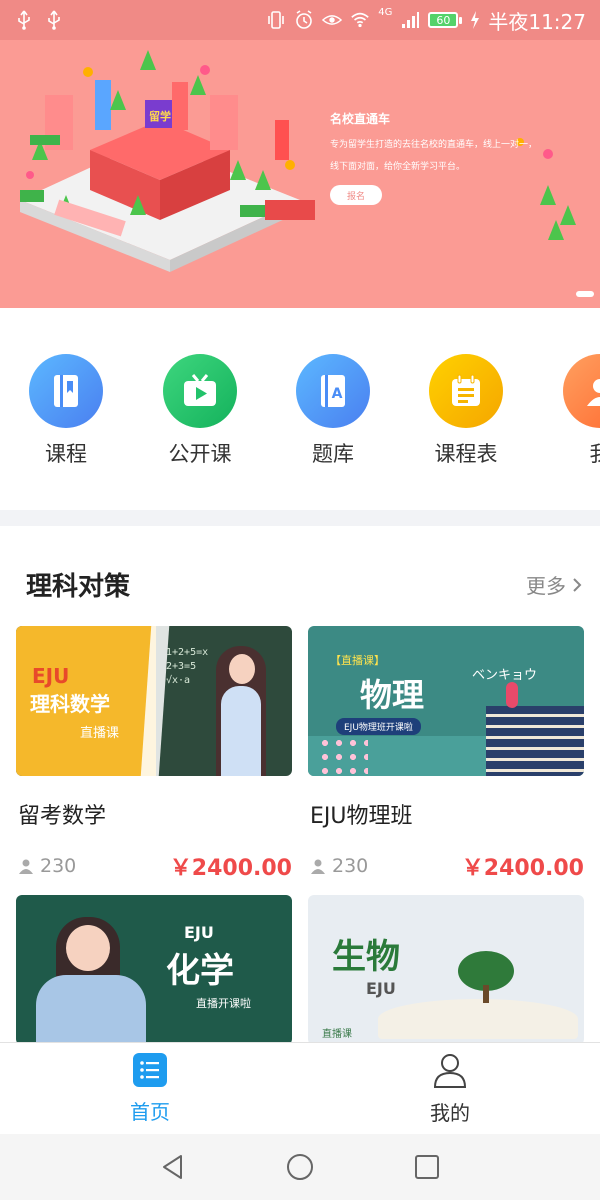  Describe the element at coordinates (446, 701) in the screenshot. I see `course-thumbnail: 【直播课】 物理 ベンキョウ EJU物理班开课啦` at that location.